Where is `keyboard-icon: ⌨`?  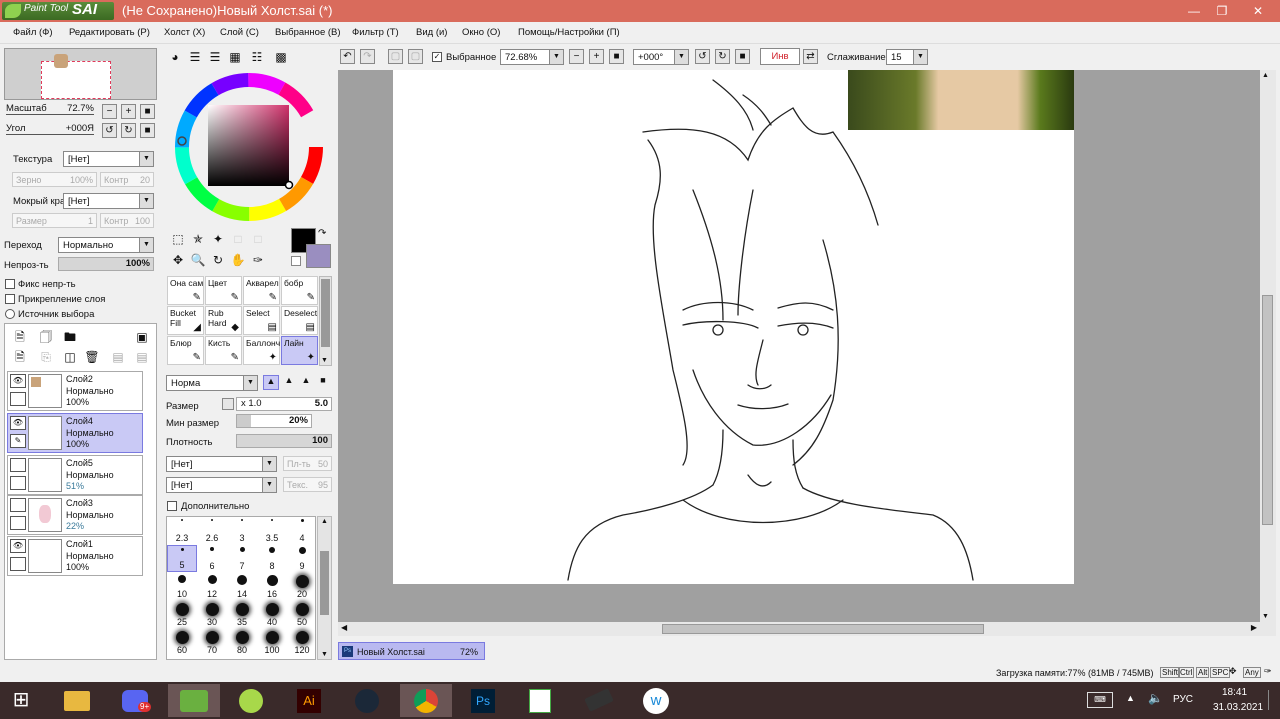
keyboard-icon: ⌨ is located at coordinates (1100, 700).